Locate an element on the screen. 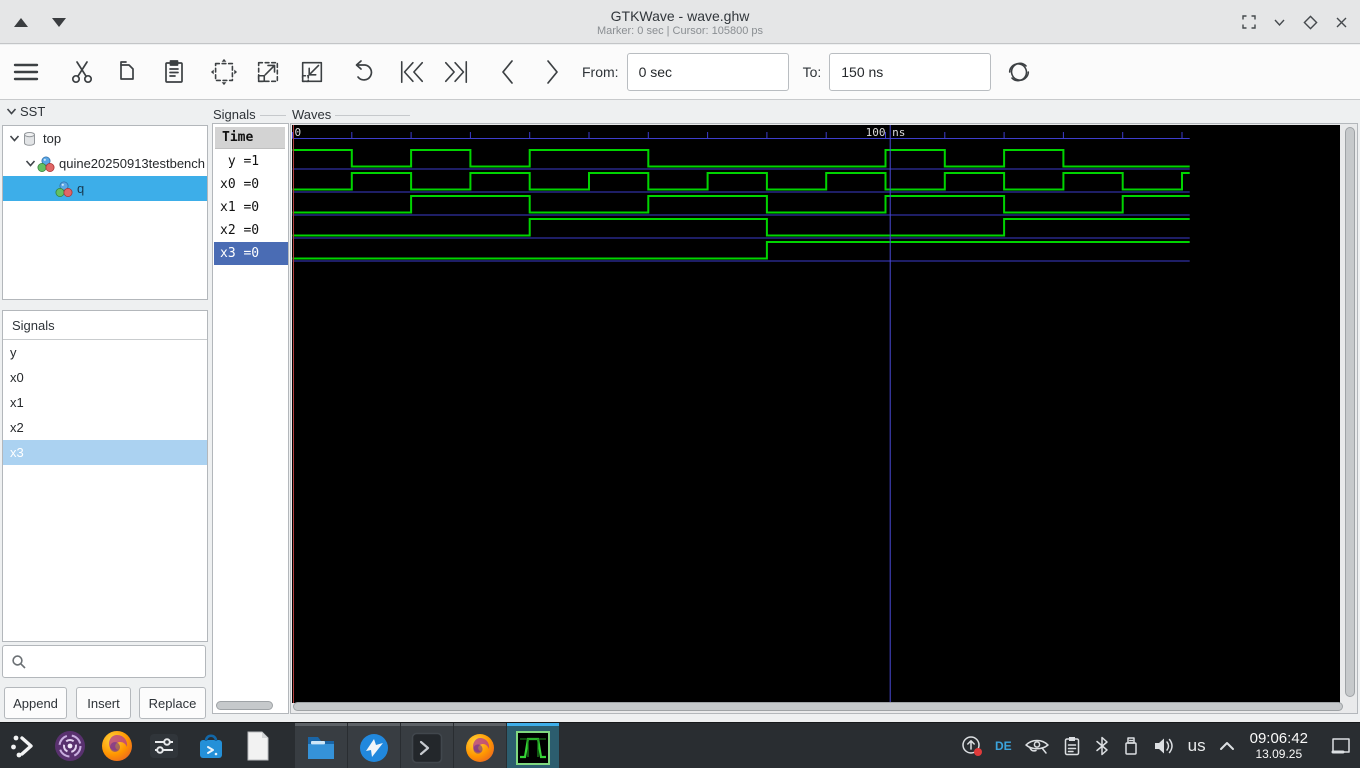  tree-item-testbench: quine20250913testbench is located at coordinates (105, 163).